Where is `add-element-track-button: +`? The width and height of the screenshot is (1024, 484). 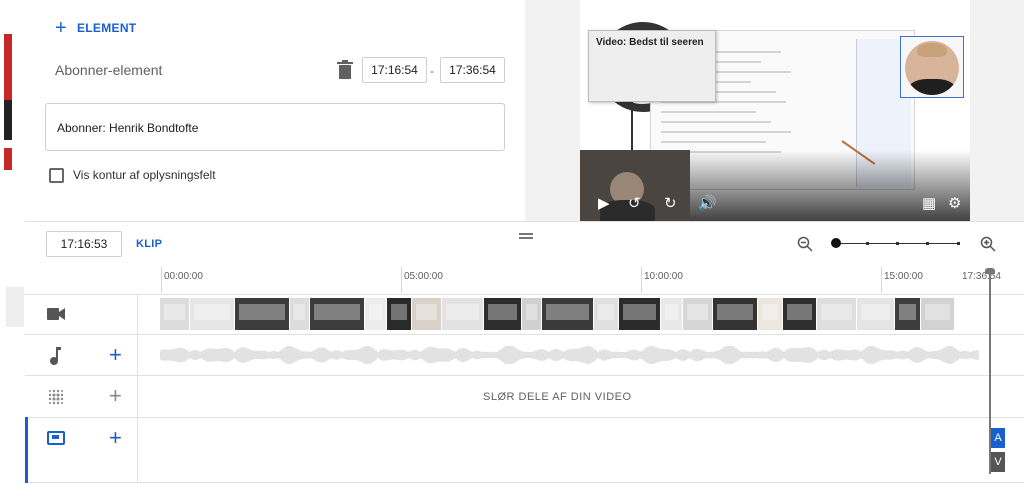
add-element-track-button: + is located at coordinates (115, 438).